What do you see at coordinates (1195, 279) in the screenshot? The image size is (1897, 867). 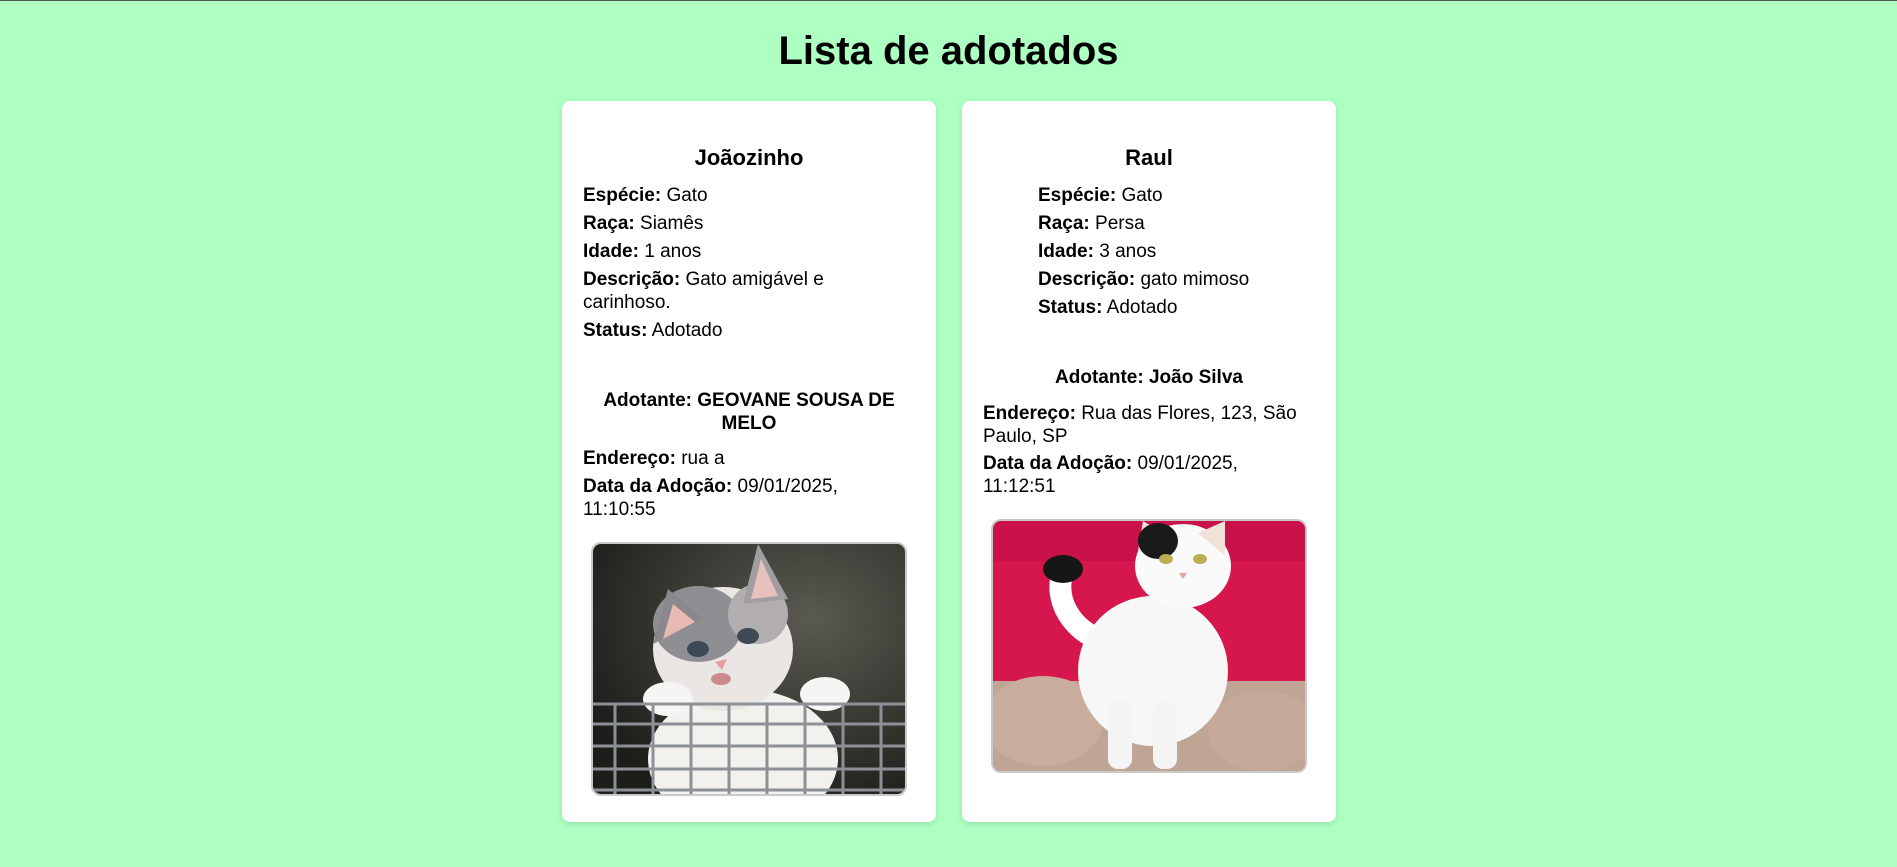 I see `description-value: gato mimoso` at bounding box center [1195, 279].